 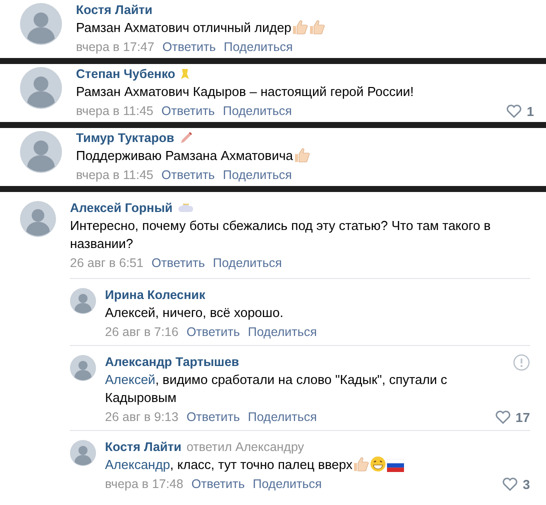 I want to click on comment-text: Интересно, почему боты сбежались под эту статью? Что там такого в названии?, so click(x=281, y=235).